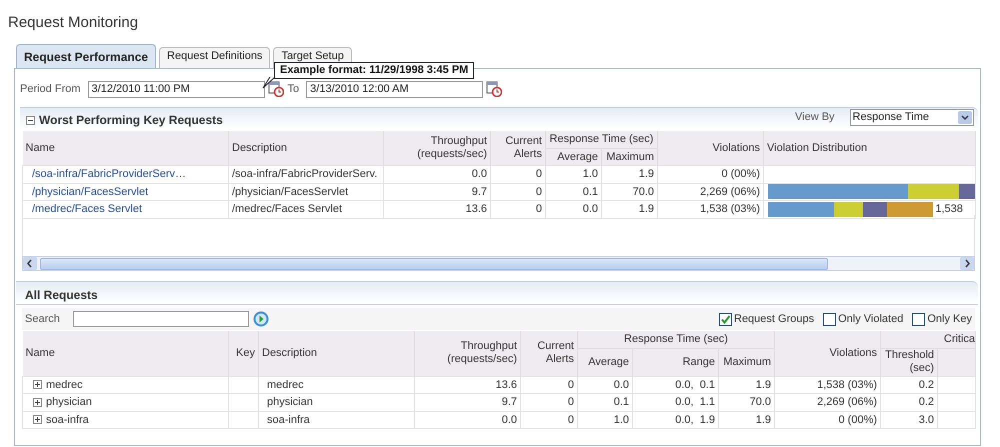  I want to click on table-cell: 0.0, 1.1, so click(675, 402).